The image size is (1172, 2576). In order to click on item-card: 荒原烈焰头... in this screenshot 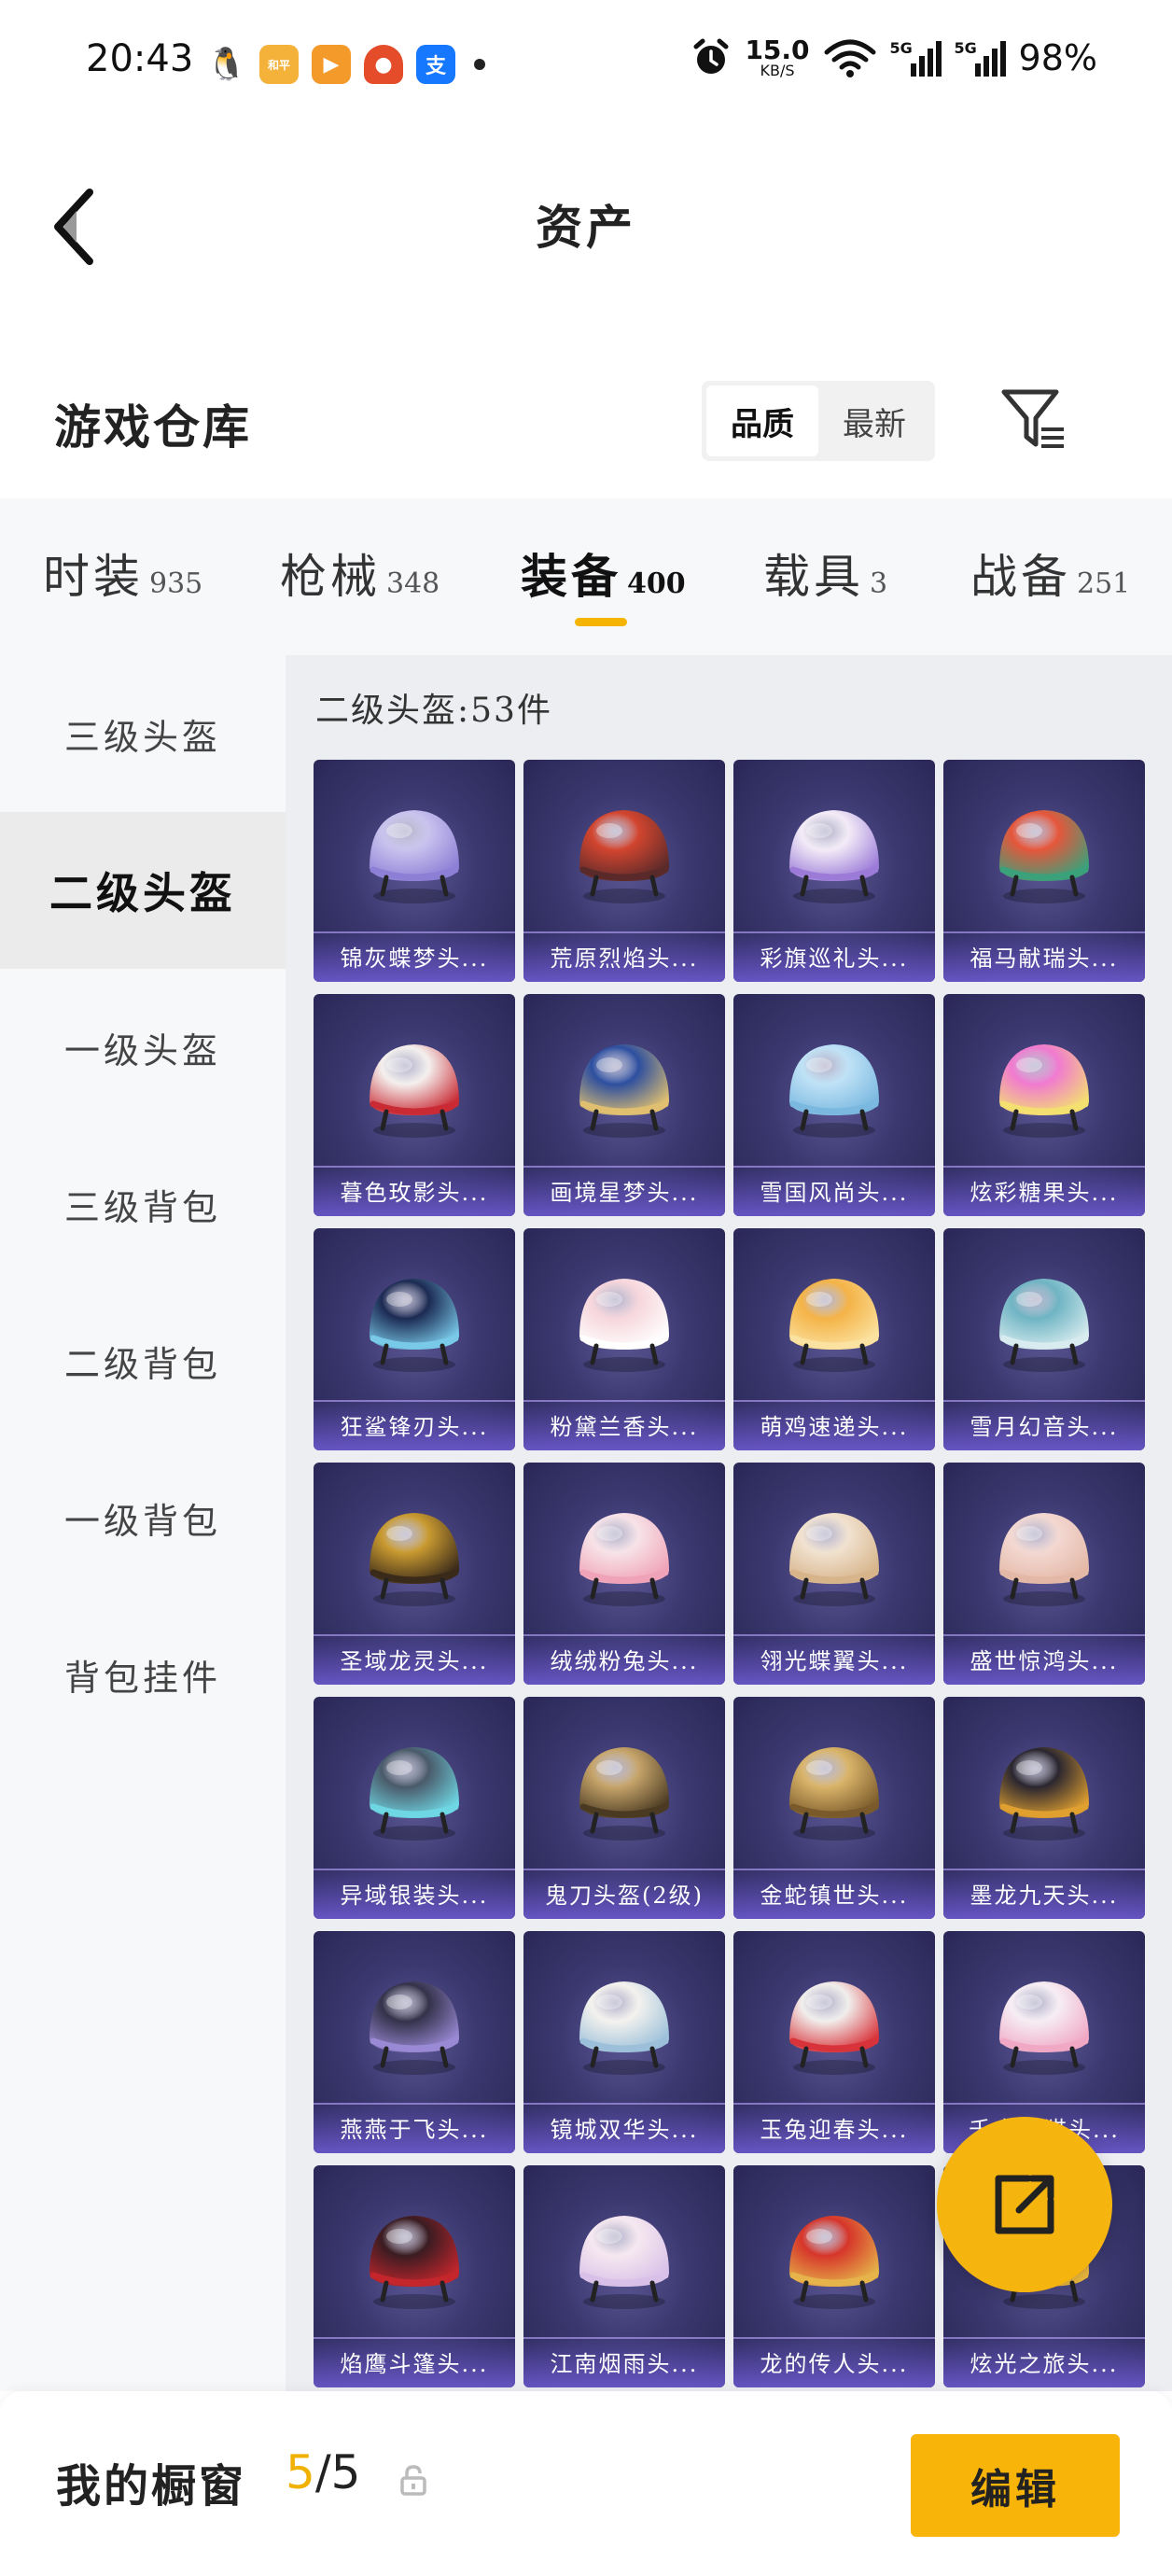, I will do `click(624, 871)`.